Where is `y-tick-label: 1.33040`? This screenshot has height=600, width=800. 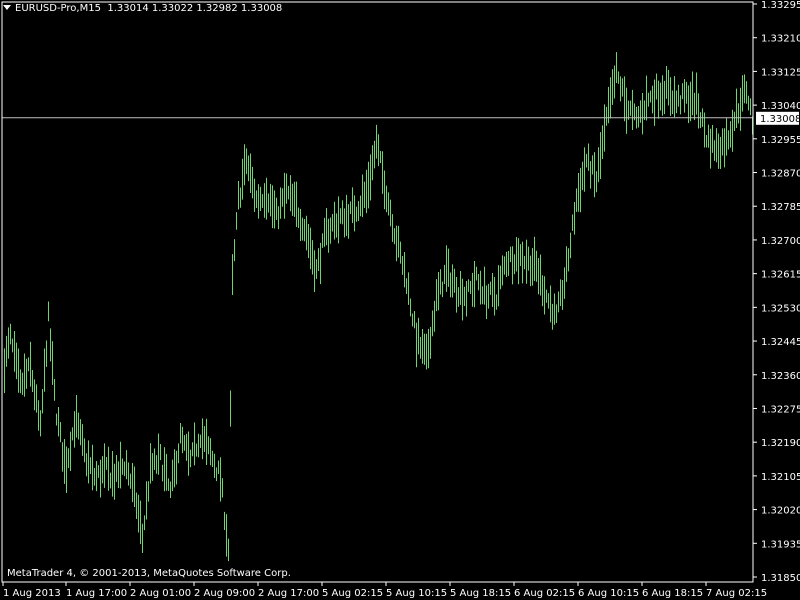 y-tick-label: 1.33040 is located at coordinates (780, 106).